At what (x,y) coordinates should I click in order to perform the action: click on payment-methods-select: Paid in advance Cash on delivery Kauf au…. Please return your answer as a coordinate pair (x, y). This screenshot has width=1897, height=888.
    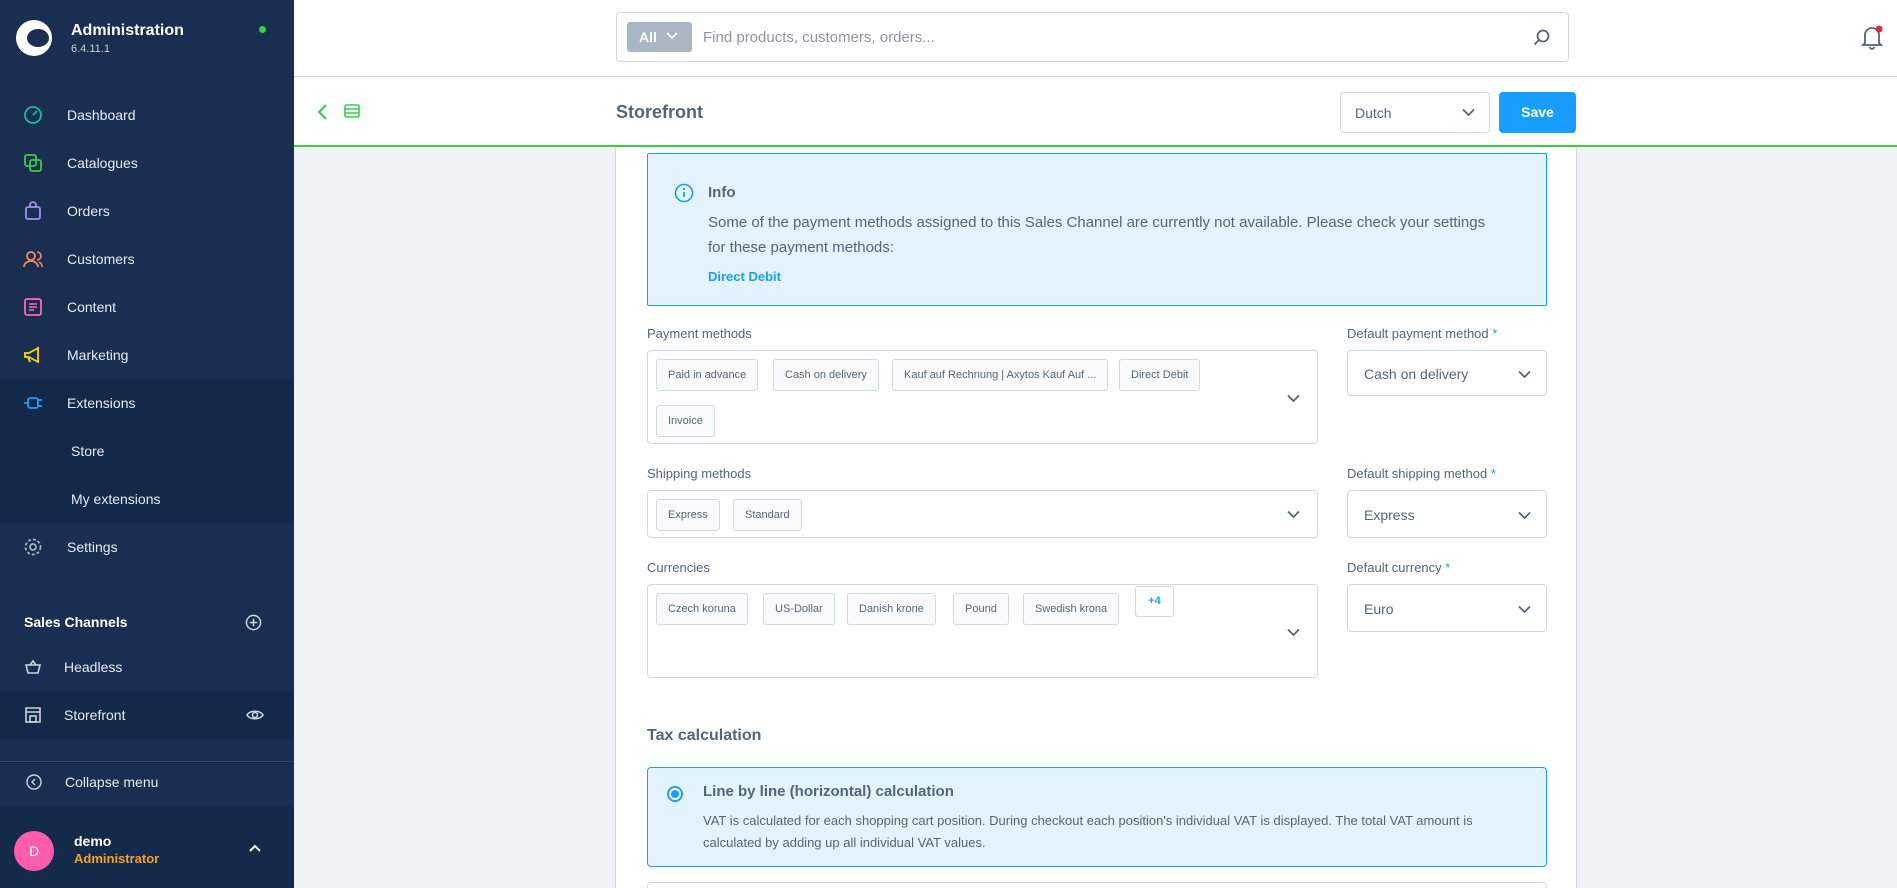
    Looking at the image, I should click on (982, 397).